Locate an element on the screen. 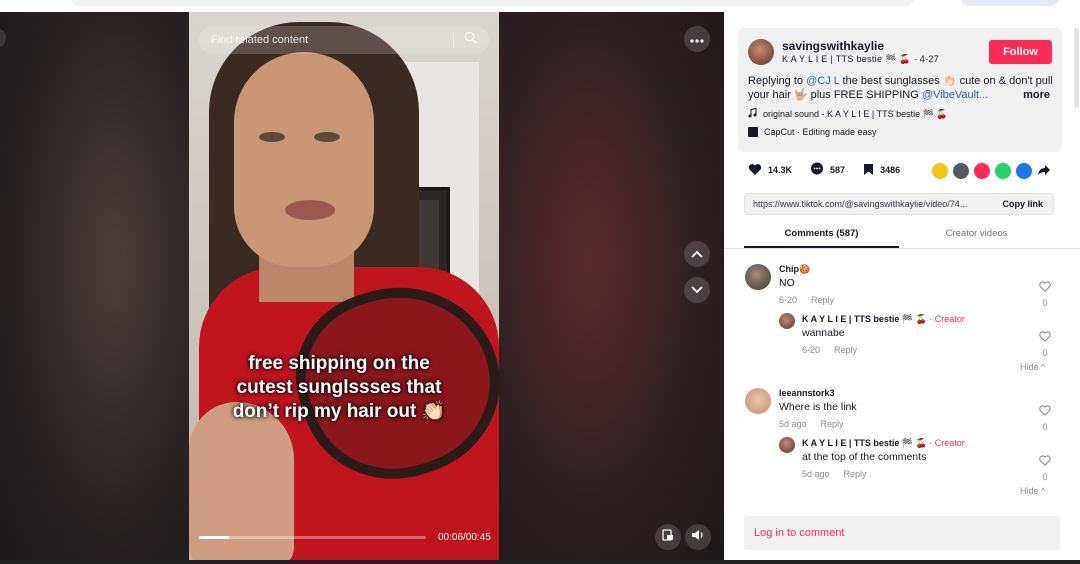 This screenshot has width=1080, height=564. capcut-label: CapCut · Editing made easy is located at coordinates (820, 132).